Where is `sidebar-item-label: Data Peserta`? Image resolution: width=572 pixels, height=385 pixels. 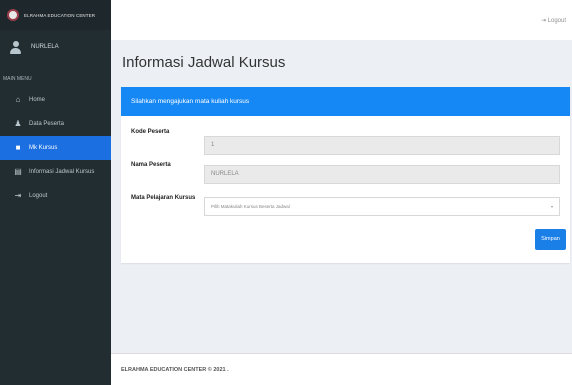 sidebar-item-label: Data Peserta is located at coordinates (47, 124).